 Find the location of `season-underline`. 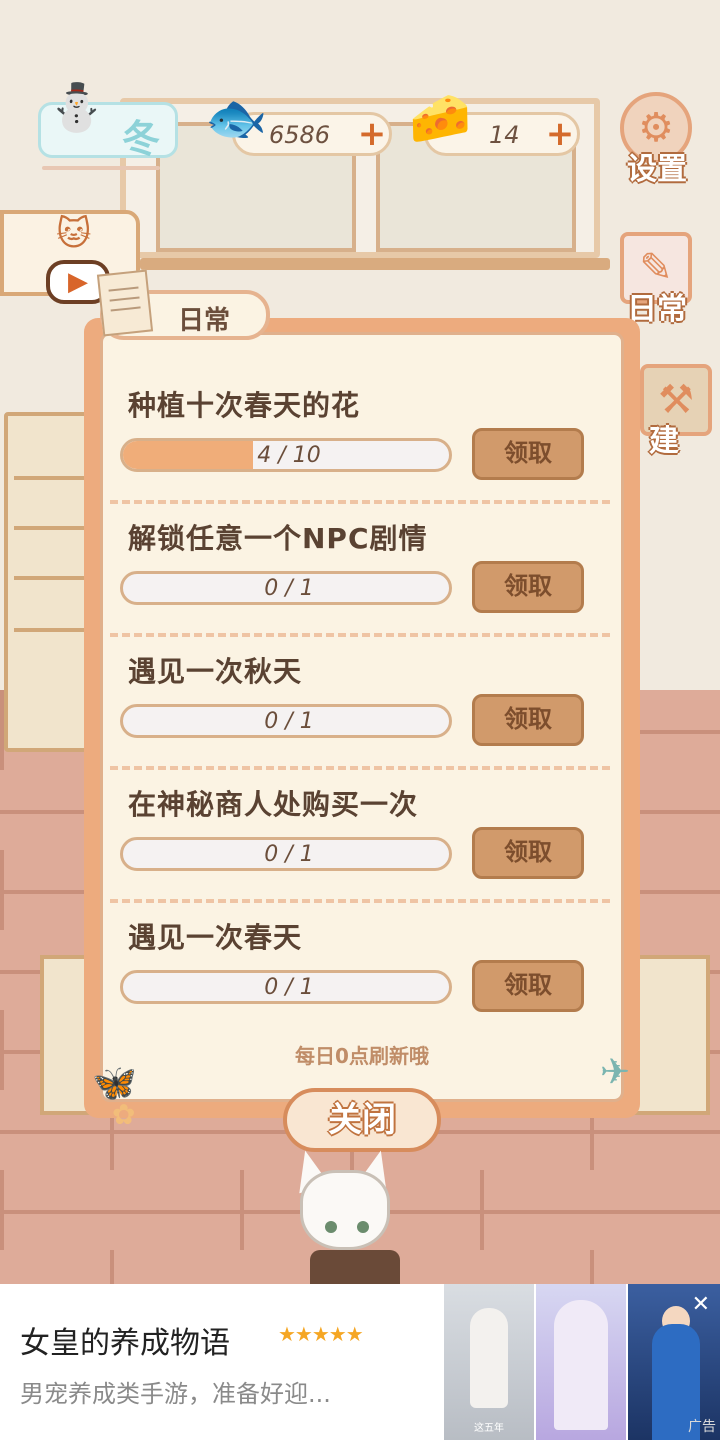

season-underline is located at coordinates (101, 168).